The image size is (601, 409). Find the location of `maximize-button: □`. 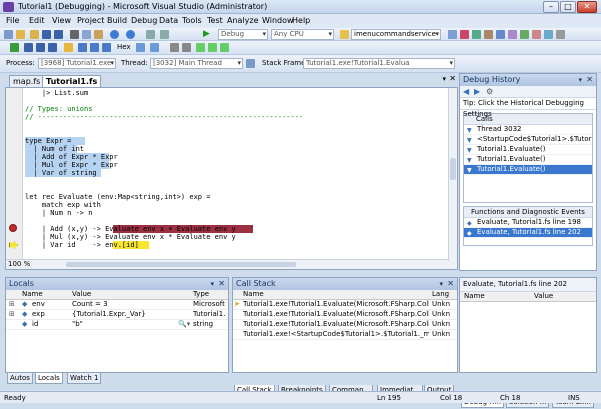

maximize-button: □ is located at coordinates (568, 7).